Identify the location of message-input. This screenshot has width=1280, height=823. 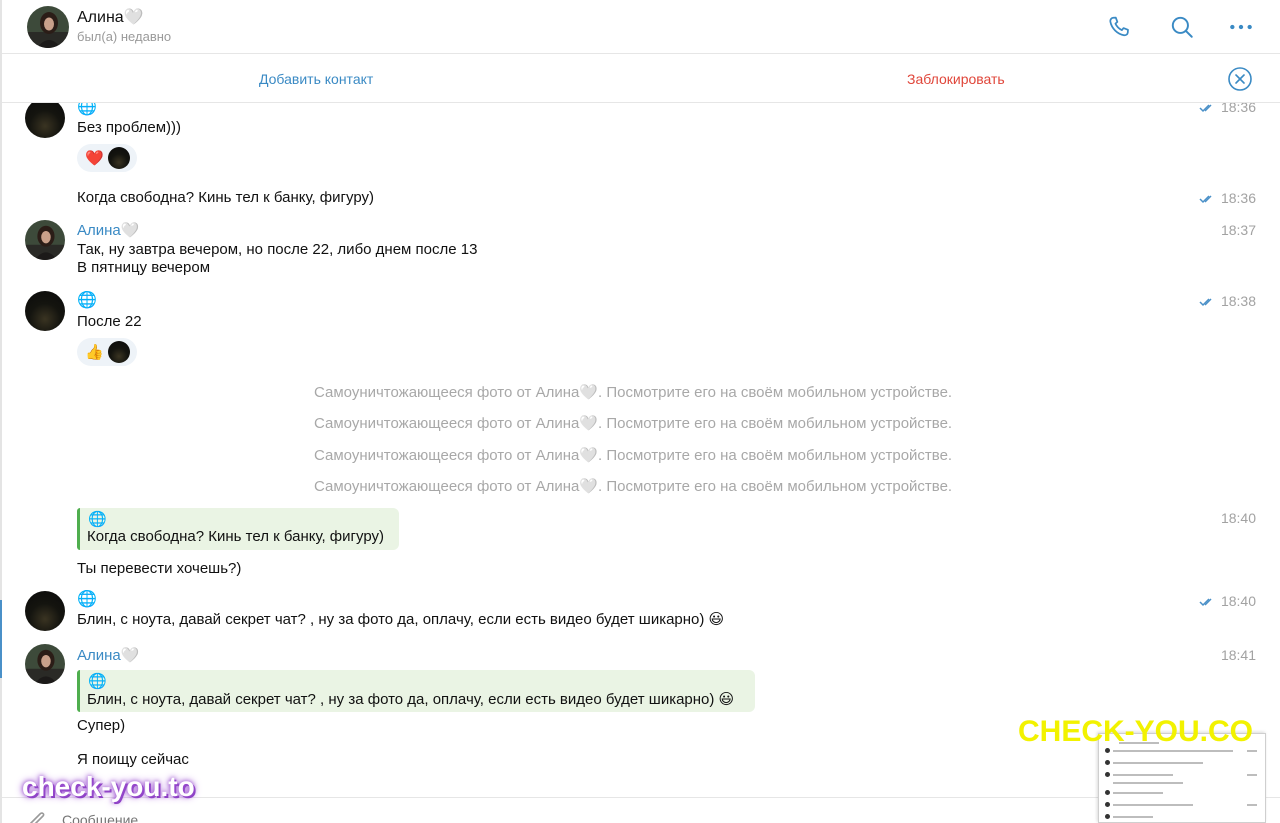
(462, 817).